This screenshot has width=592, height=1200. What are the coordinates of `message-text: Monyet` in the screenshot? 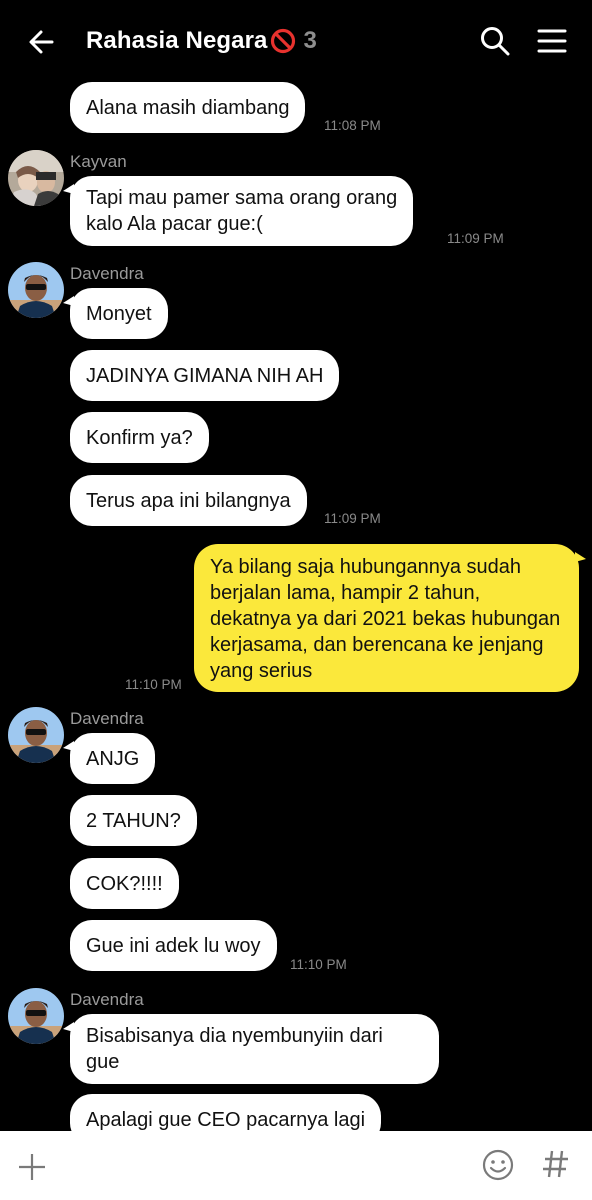 It's located at (119, 314).